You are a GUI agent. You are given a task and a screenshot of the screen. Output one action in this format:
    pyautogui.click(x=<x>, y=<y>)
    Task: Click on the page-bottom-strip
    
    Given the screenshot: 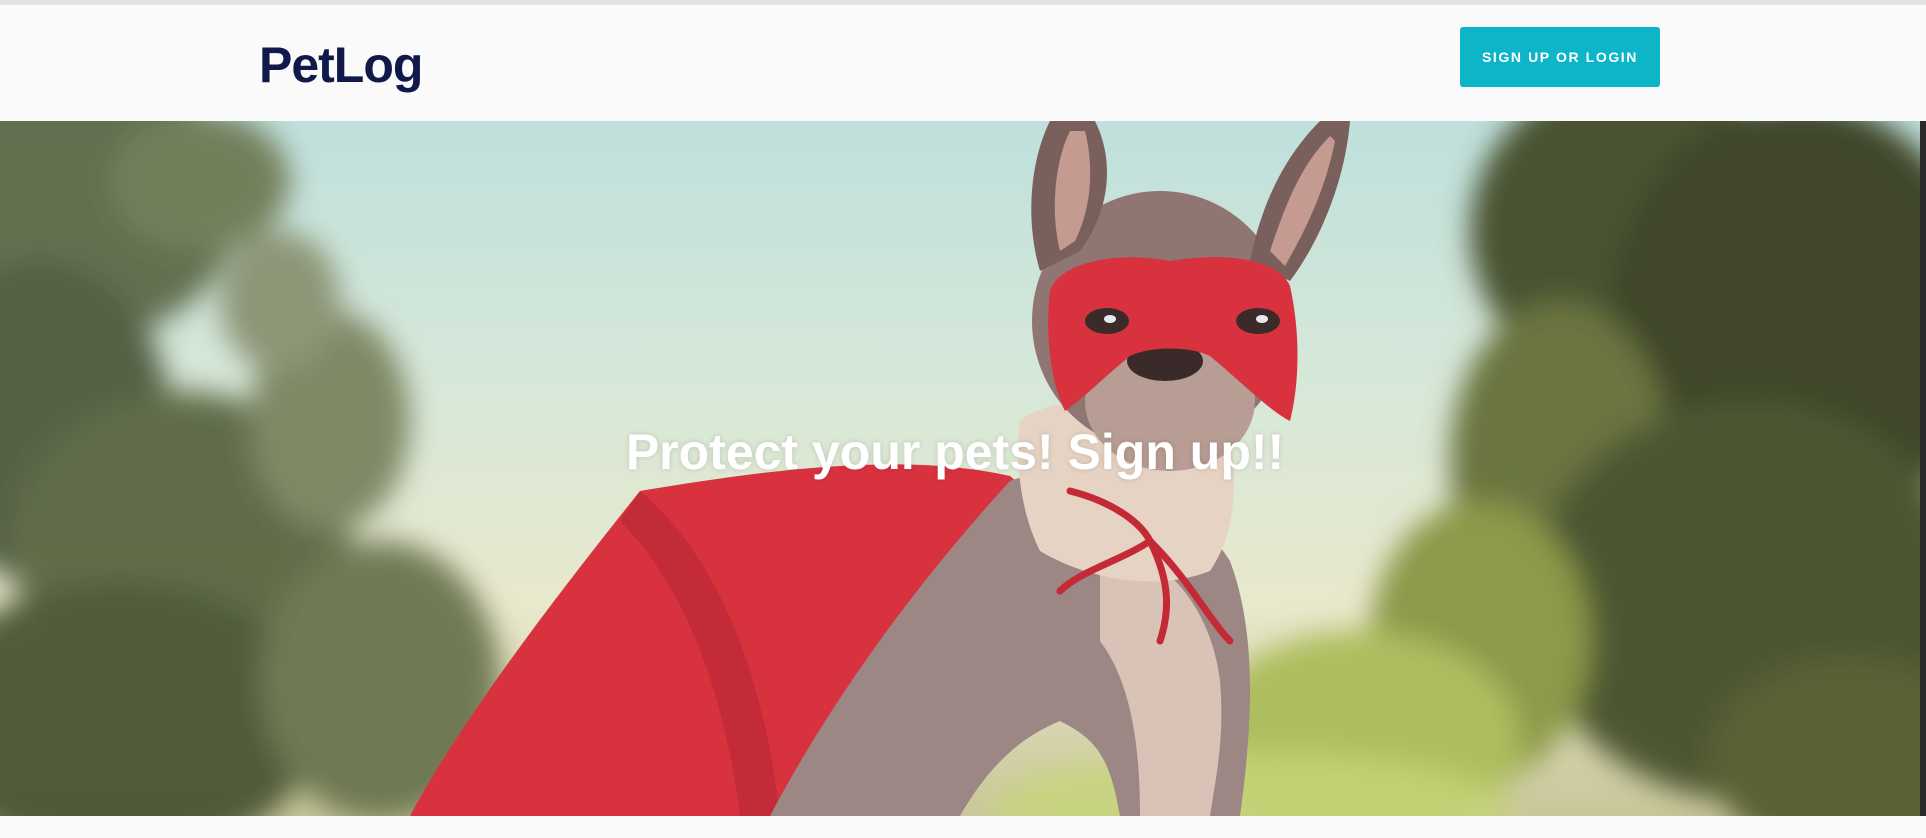 What is the action you would take?
    pyautogui.click(x=963, y=827)
    